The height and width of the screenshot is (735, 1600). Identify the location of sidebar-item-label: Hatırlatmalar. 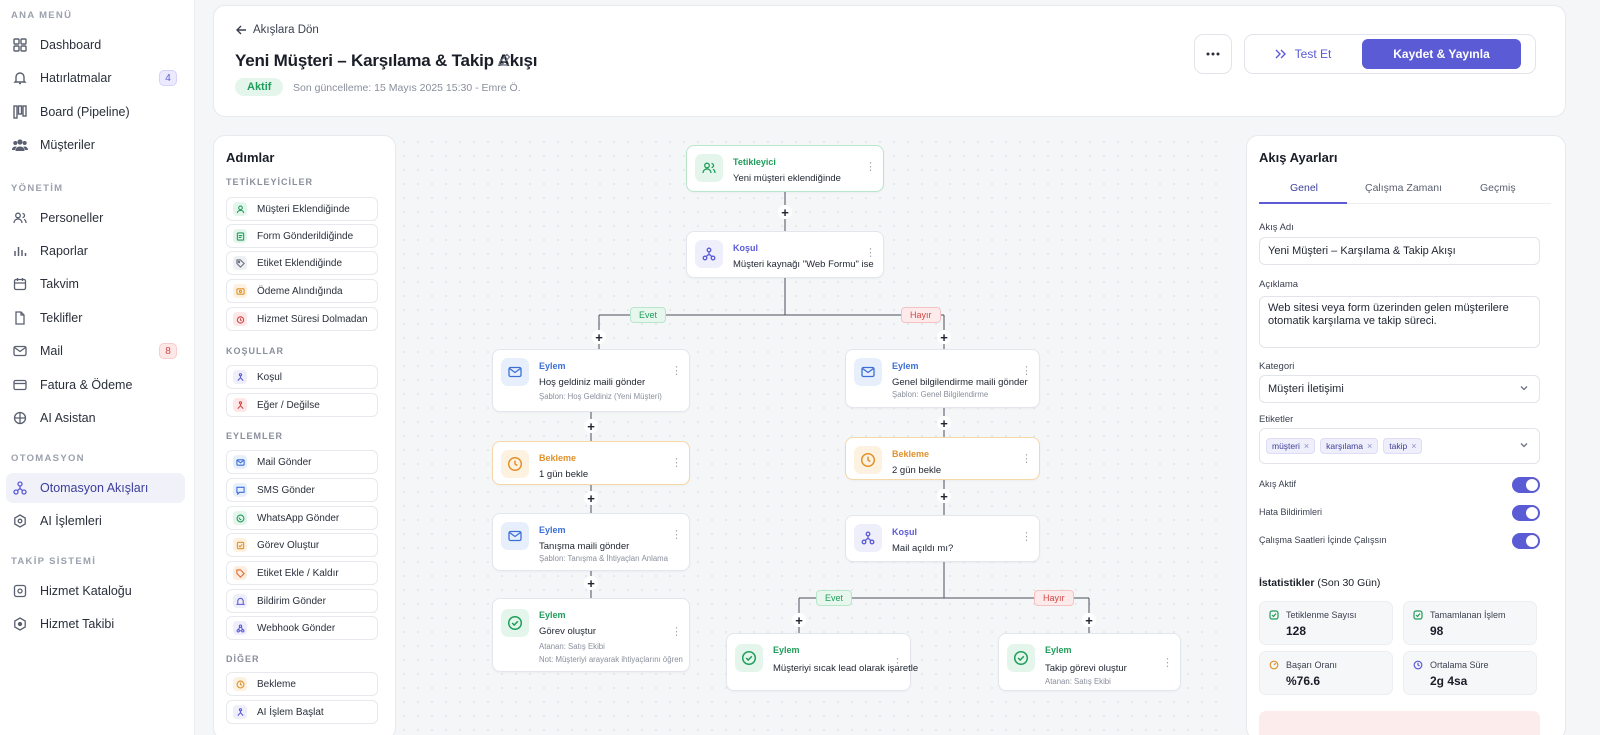
(76, 78).